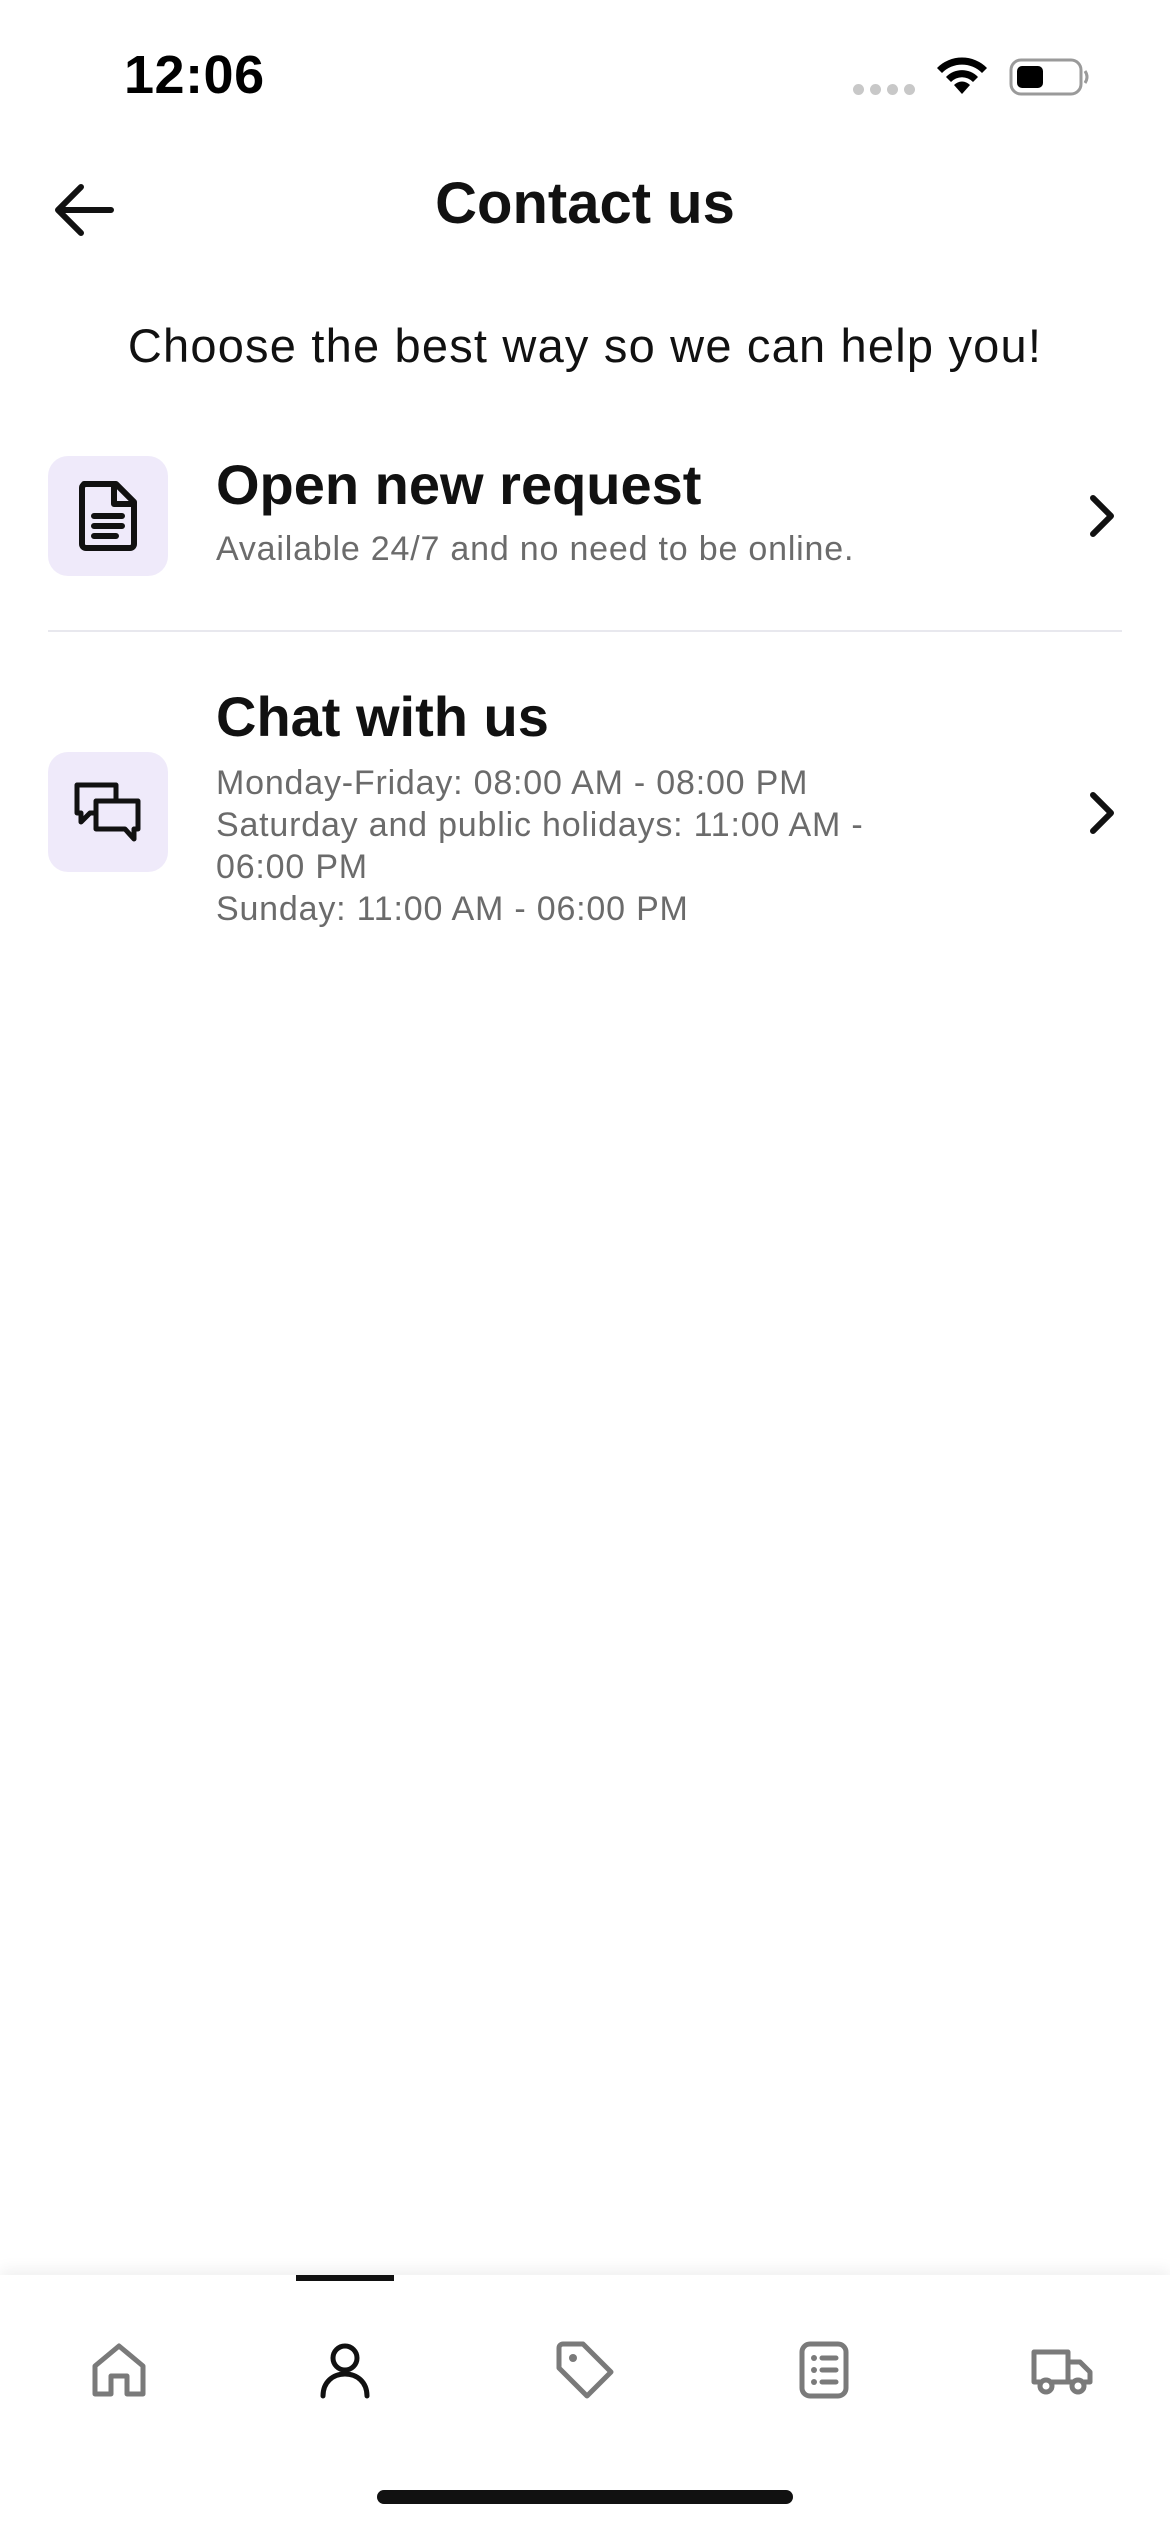 The width and height of the screenshot is (1170, 2532). Describe the element at coordinates (382, 716) in the screenshot. I see `option-title: Chat with us` at that location.